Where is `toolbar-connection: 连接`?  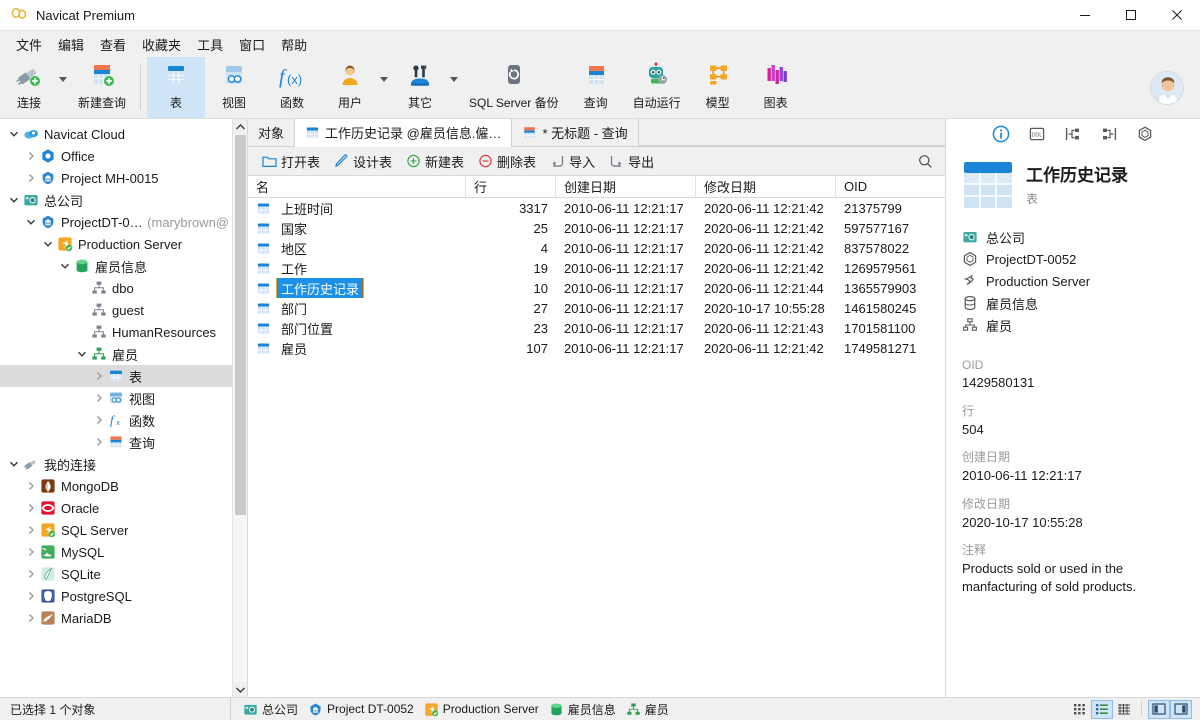 toolbar-connection: 连接 is located at coordinates (29, 87).